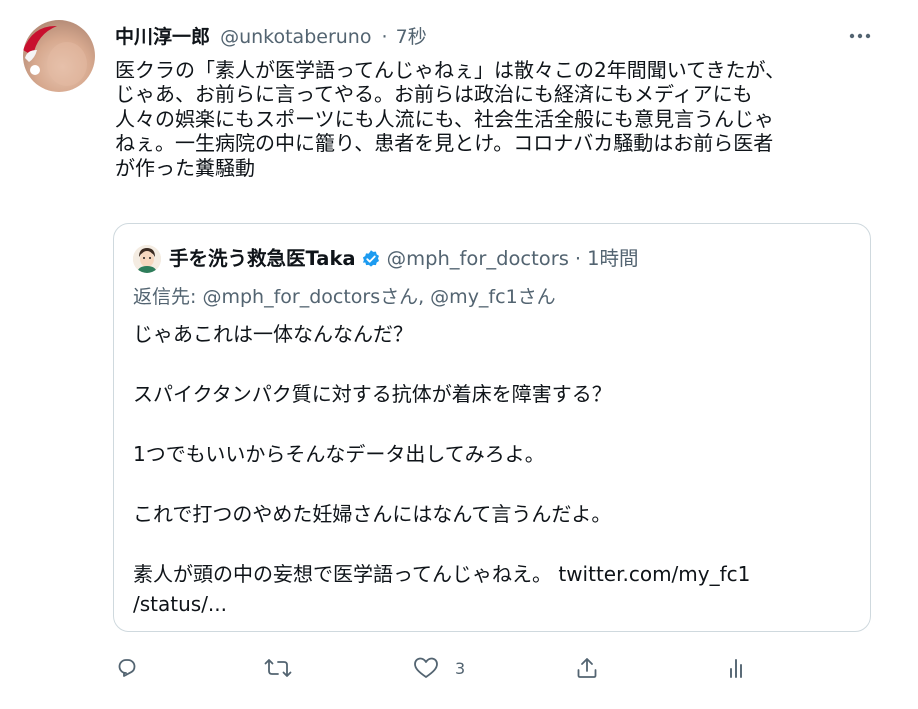 The height and width of the screenshot is (709, 918). I want to click on action-bar: 3, so click(459, 668).